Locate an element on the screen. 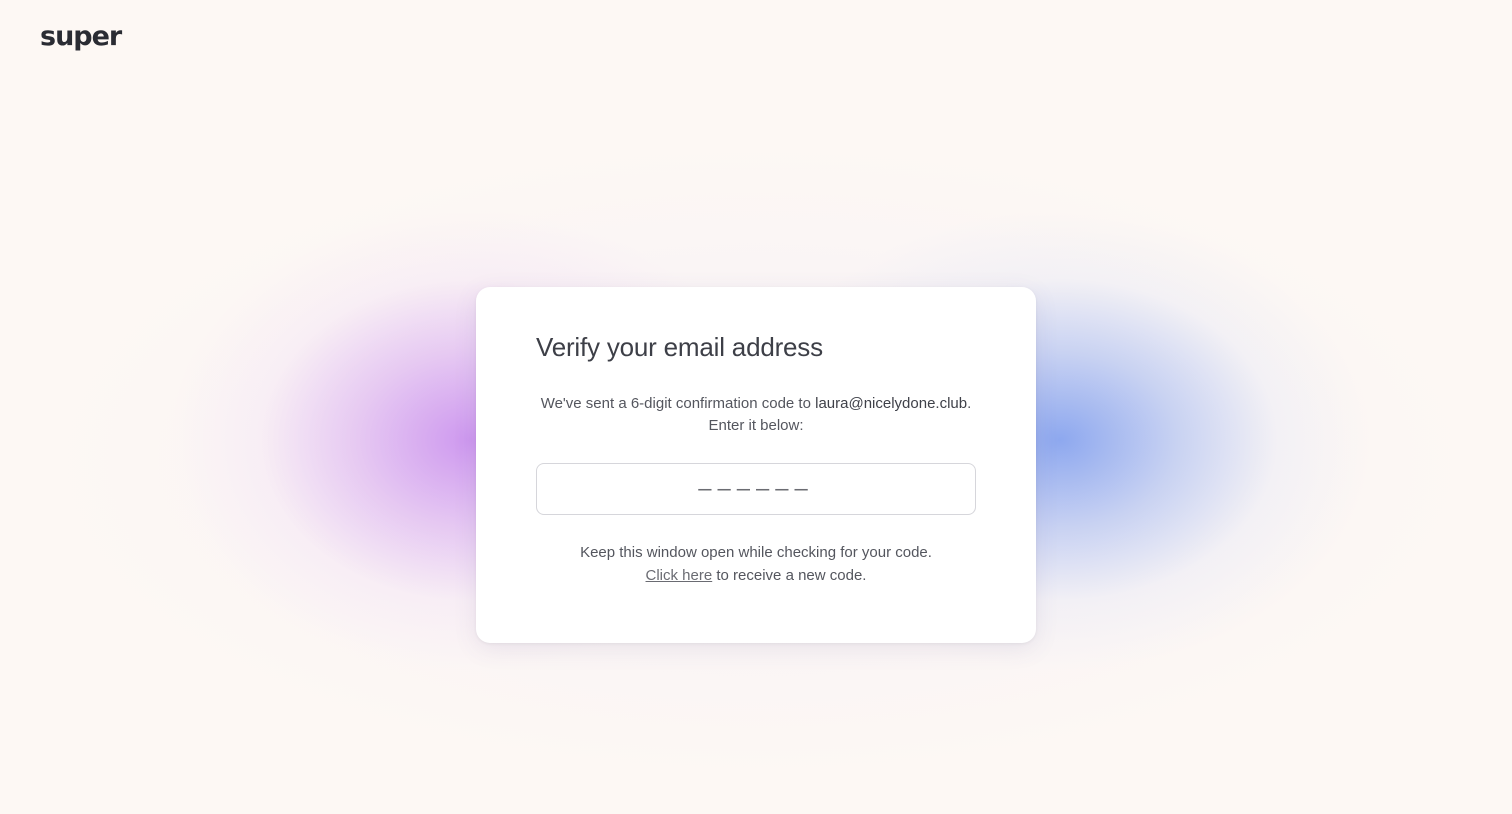 The image size is (1512, 814). page-title: Verify your email address is located at coordinates (679, 347).